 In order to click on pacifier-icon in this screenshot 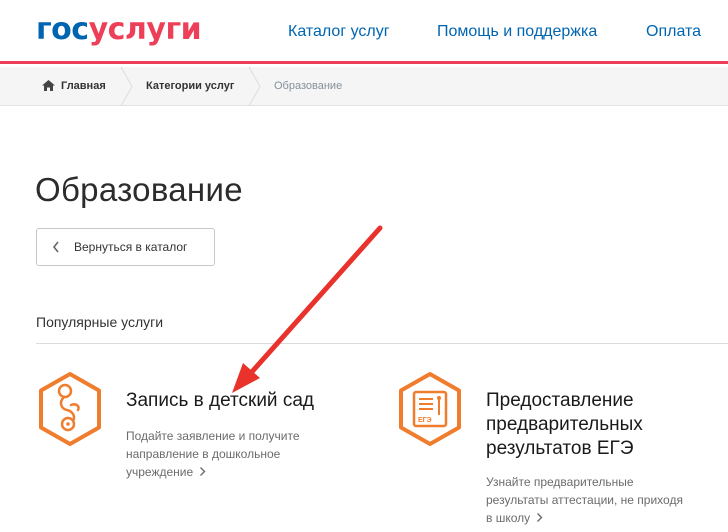, I will do `click(70, 409)`.